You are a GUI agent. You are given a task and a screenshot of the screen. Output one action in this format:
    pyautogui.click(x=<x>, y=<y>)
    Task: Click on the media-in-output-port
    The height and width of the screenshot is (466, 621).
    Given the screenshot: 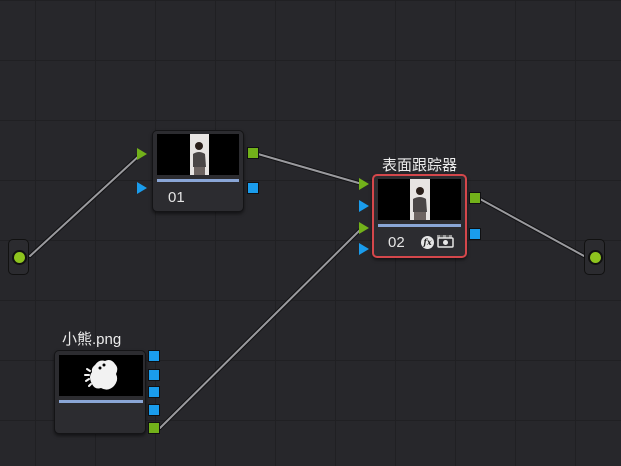 What is the action you would take?
    pyautogui.click(x=19, y=257)
    